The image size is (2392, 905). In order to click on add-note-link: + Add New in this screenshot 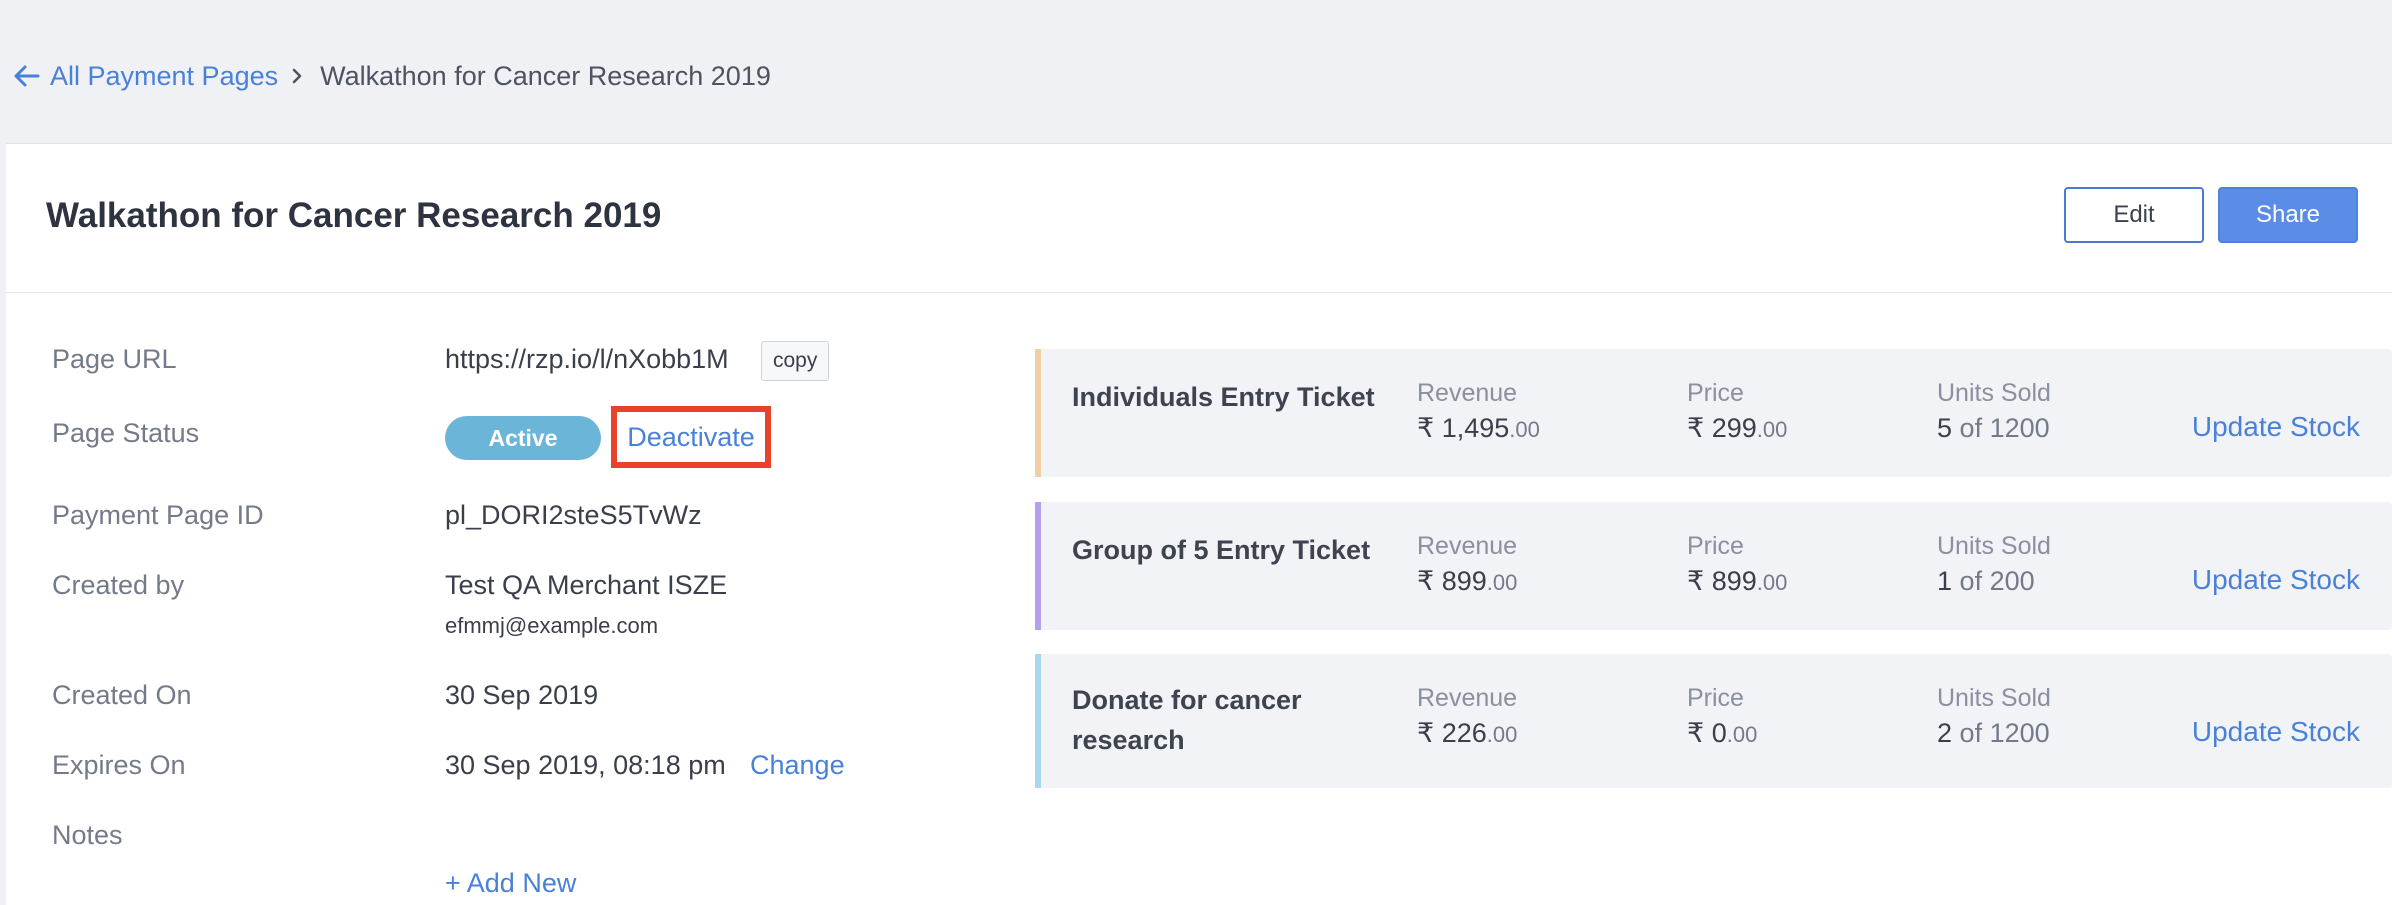, I will do `click(510, 883)`.